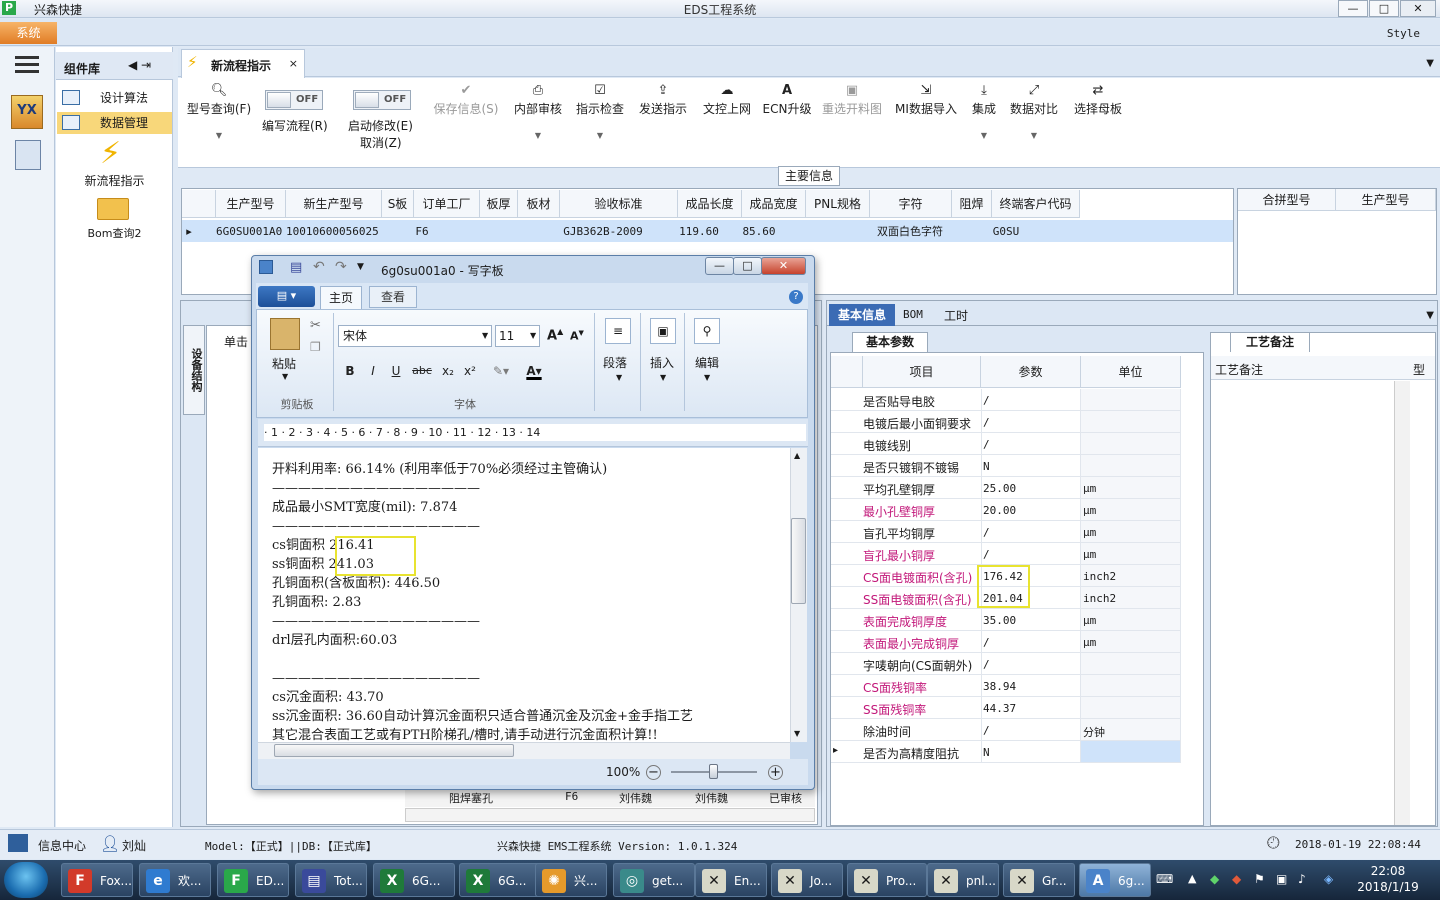 This screenshot has height=900, width=1440. I want to click on table-row: 字唛朝向(CS面朝外) /, so click(1006, 664).